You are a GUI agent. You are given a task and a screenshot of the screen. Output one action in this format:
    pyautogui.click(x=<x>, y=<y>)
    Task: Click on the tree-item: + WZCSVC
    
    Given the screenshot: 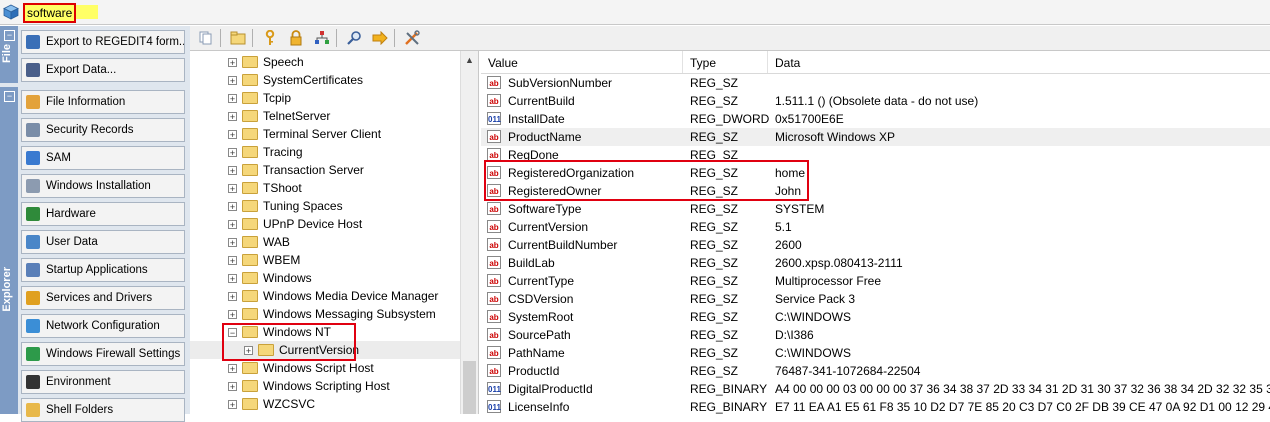 What is the action you would take?
    pyautogui.click(x=325, y=404)
    